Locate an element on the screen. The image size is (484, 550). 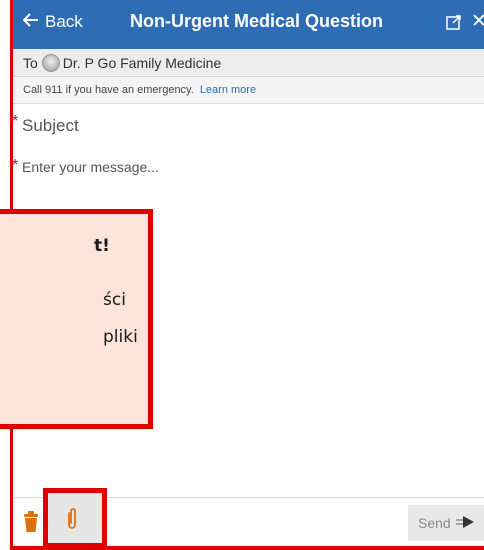
recipient-name: Dr. P Go Family Medicine is located at coordinates (142, 62).